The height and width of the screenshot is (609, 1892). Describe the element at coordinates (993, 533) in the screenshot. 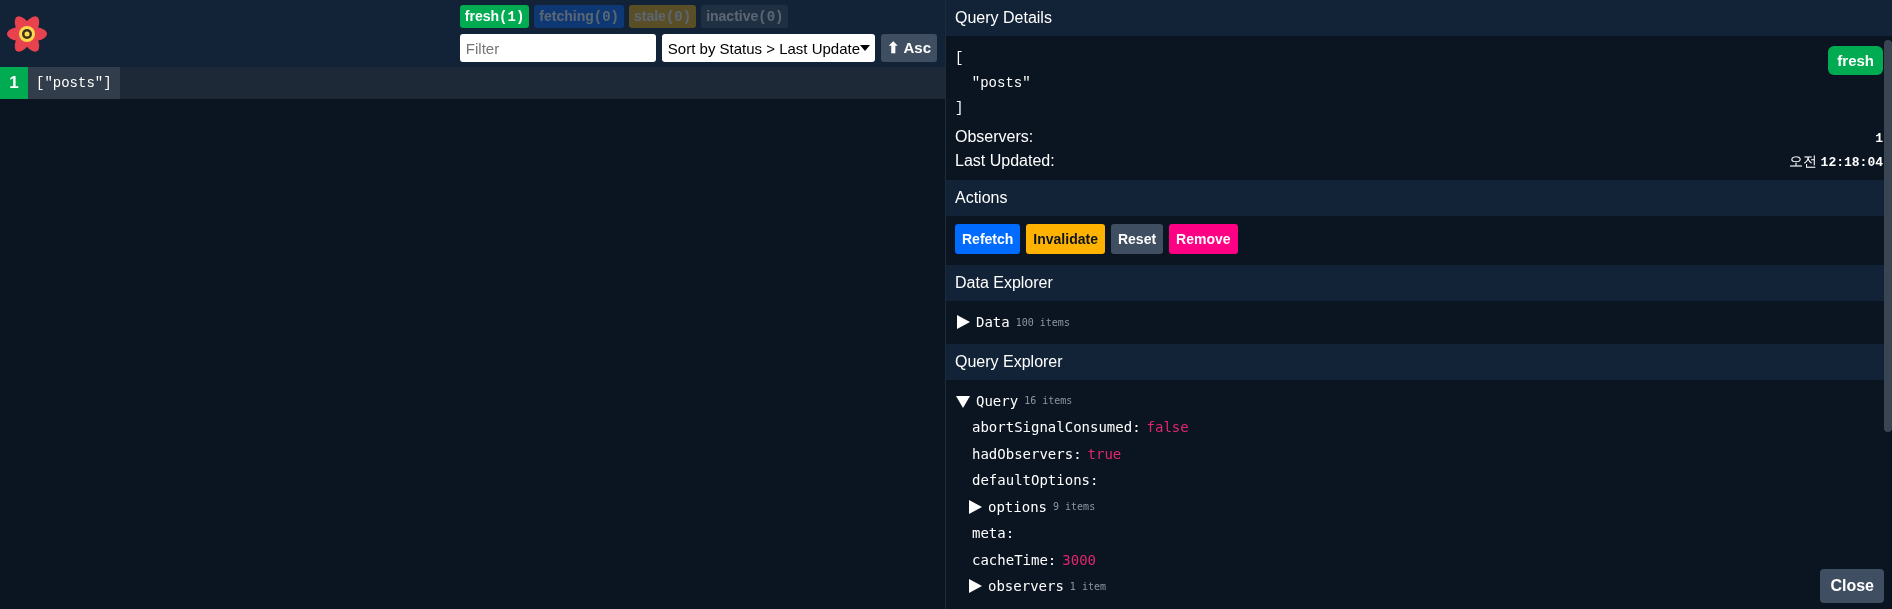

I see `property-key: meta:` at that location.